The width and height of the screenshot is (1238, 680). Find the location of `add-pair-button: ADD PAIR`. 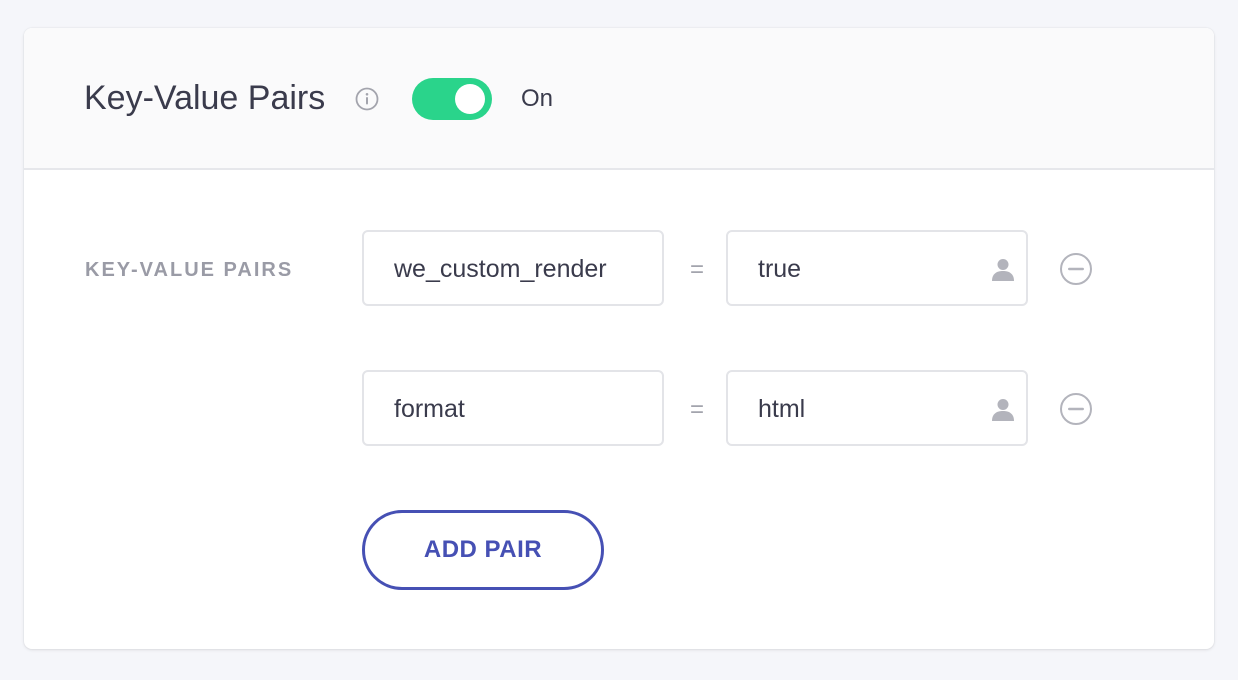

add-pair-button: ADD PAIR is located at coordinates (483, 550).